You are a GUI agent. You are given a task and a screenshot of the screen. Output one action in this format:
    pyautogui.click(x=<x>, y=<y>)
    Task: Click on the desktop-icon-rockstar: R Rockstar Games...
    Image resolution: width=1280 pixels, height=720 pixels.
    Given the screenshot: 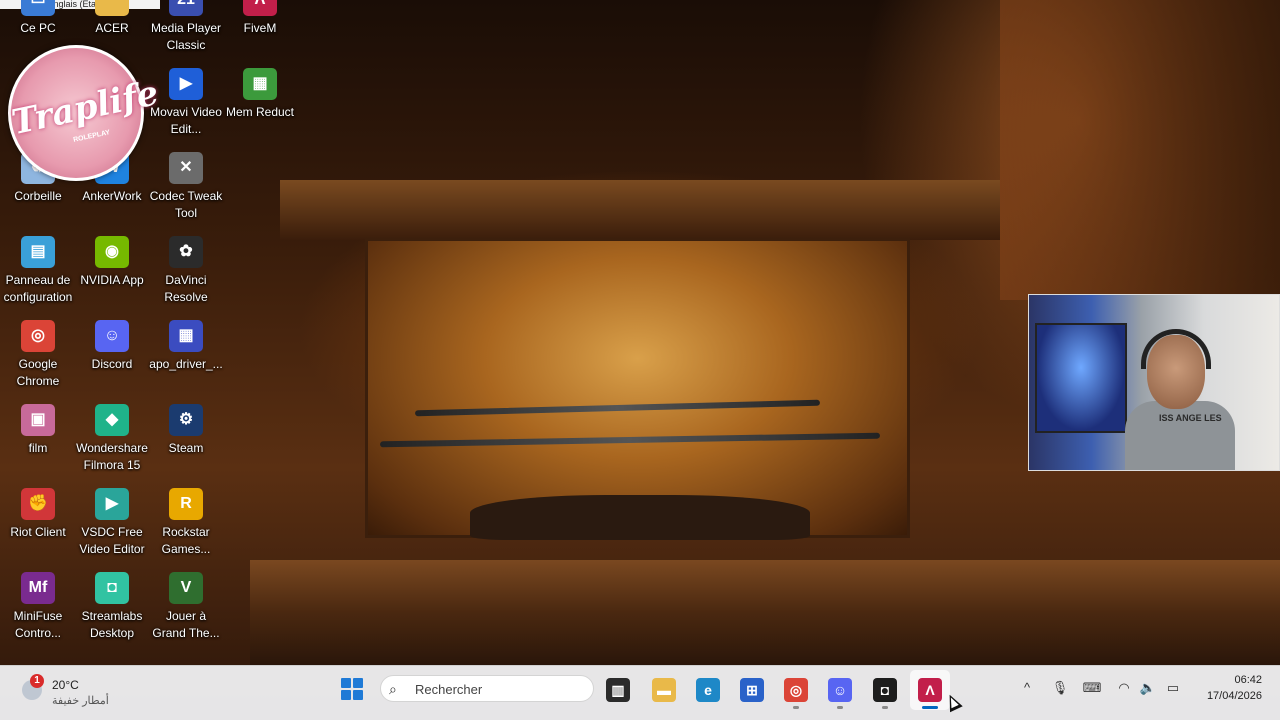 What is the action you would take?
    pyautogui.click(x=186, y=523)
    